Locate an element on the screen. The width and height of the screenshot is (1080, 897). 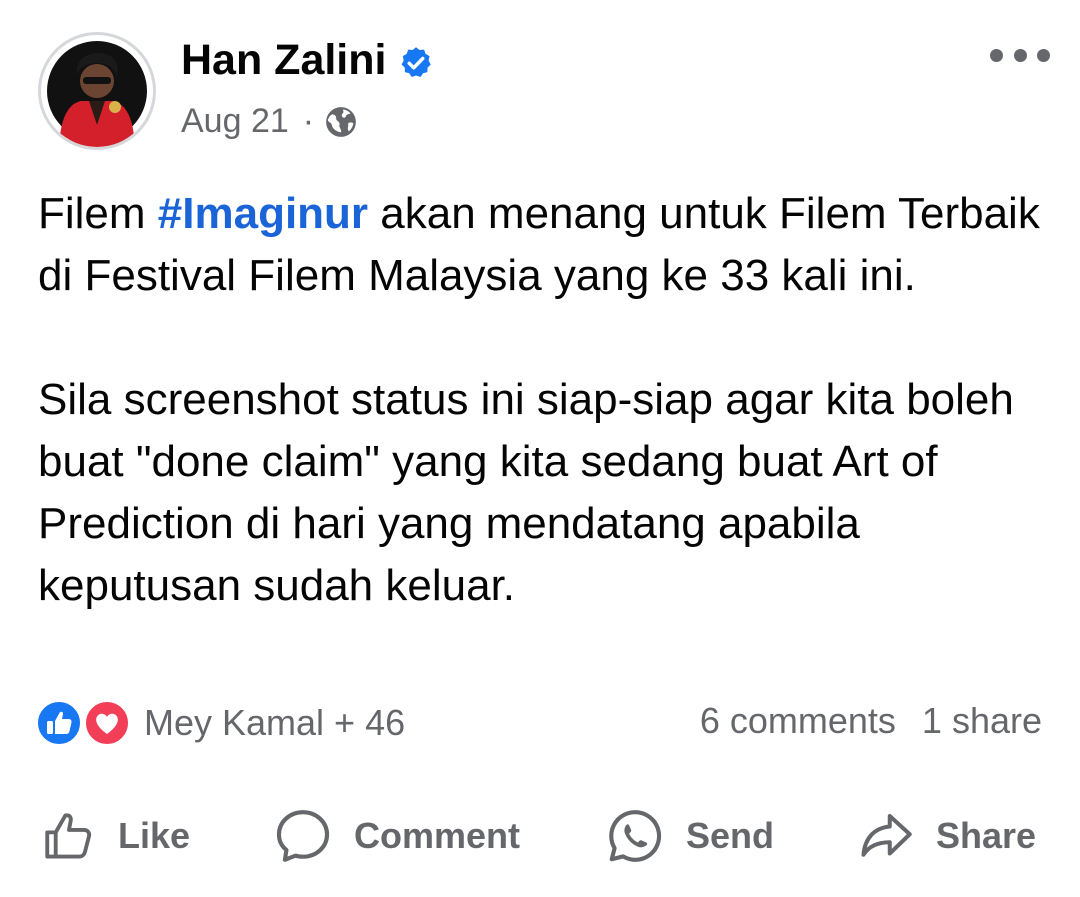
more-options-icon is located at coordinates (1020, 55).